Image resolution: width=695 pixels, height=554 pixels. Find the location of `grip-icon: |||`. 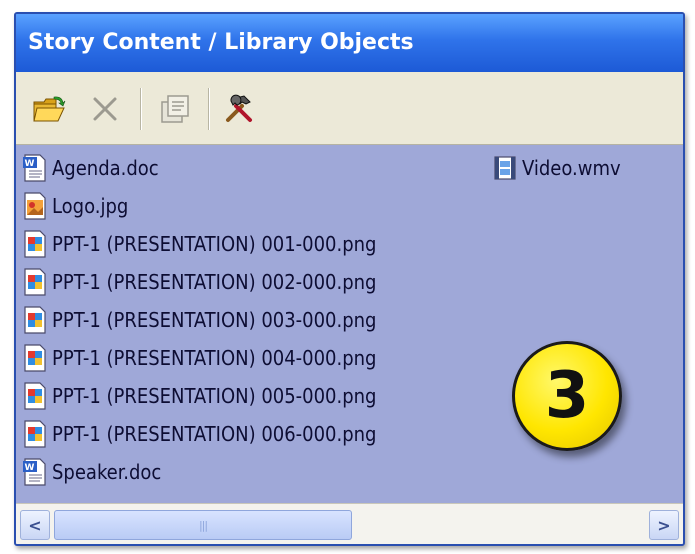

grip-icon: ||| is located at coordinates (203, 525).